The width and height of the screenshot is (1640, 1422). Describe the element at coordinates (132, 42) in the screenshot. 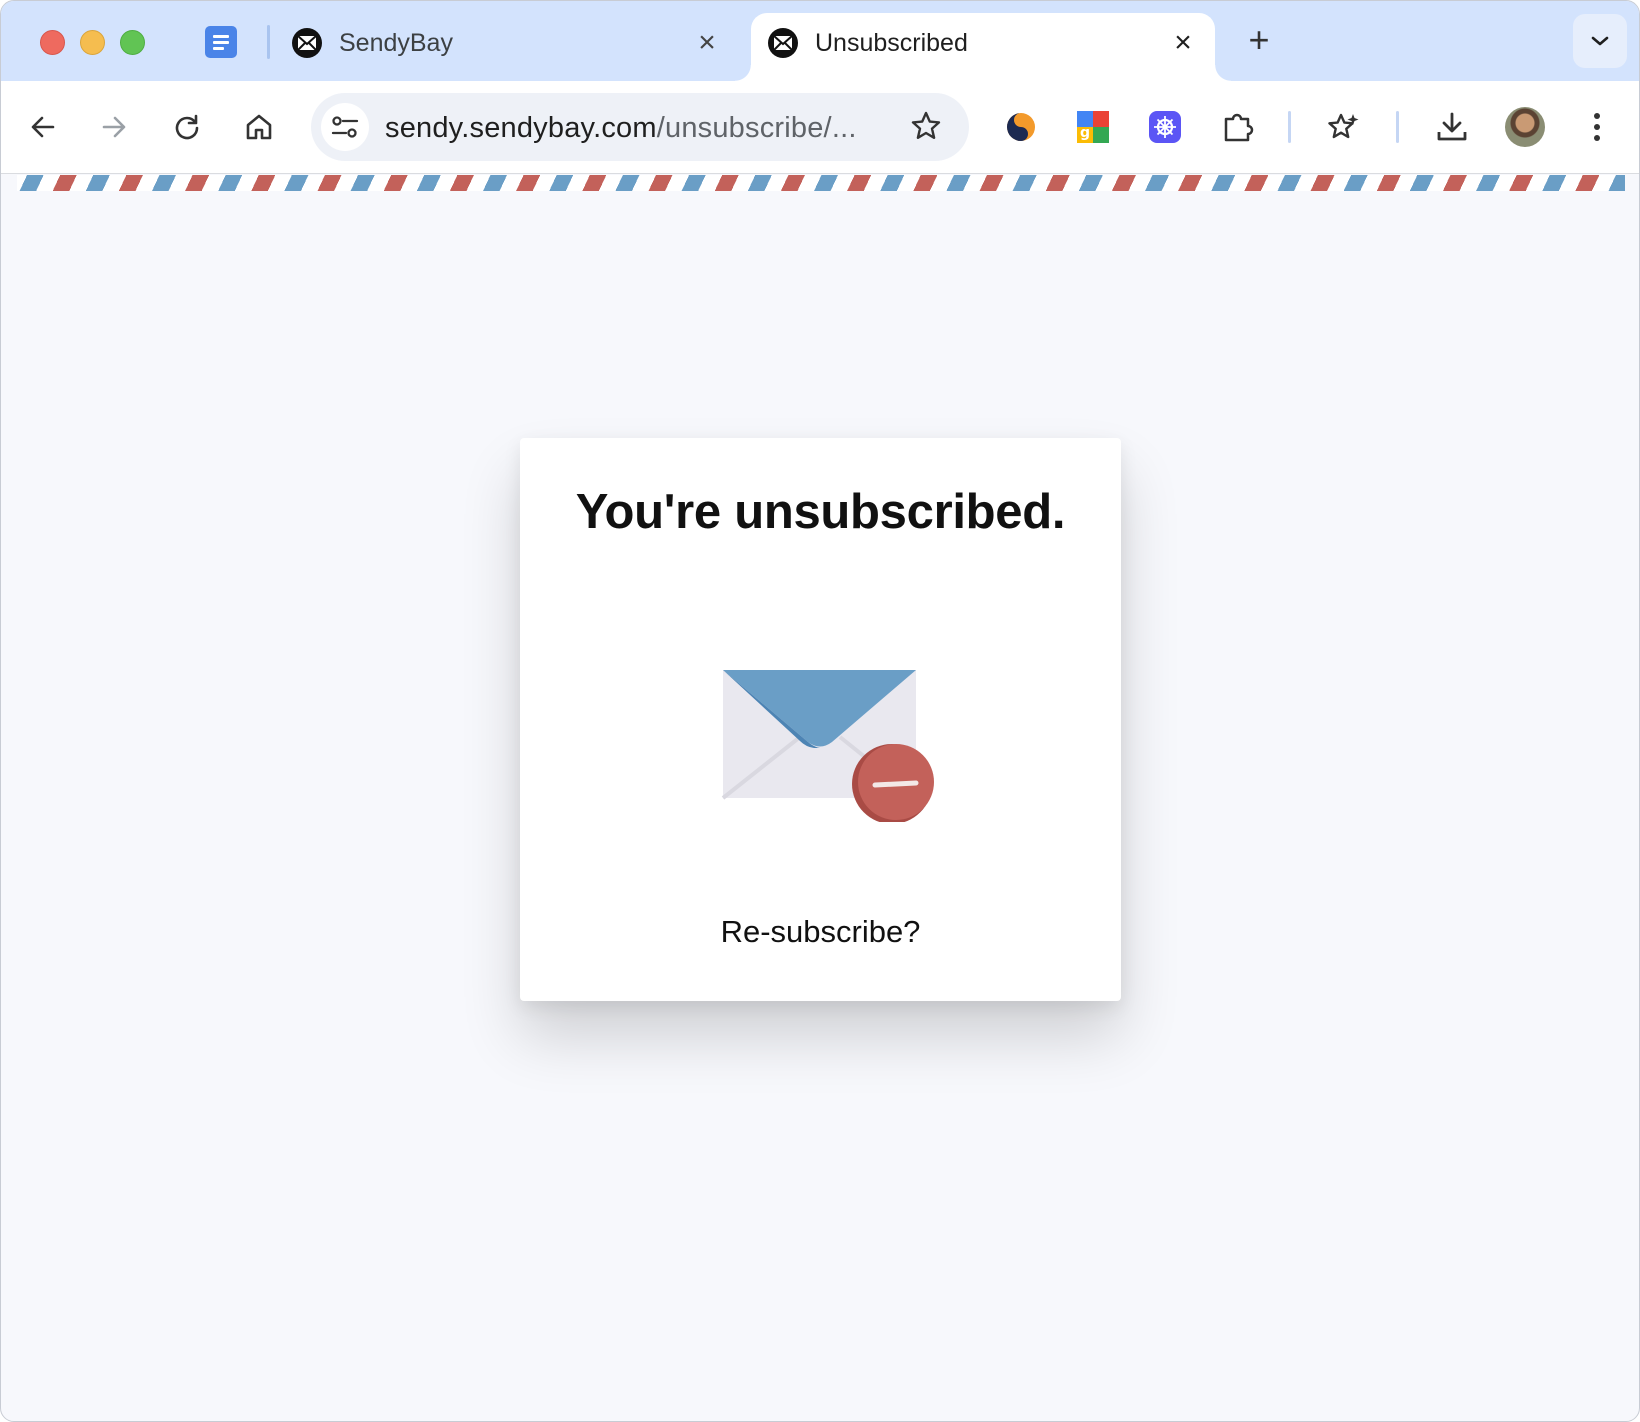

I see `maximize-window-button` at that location.